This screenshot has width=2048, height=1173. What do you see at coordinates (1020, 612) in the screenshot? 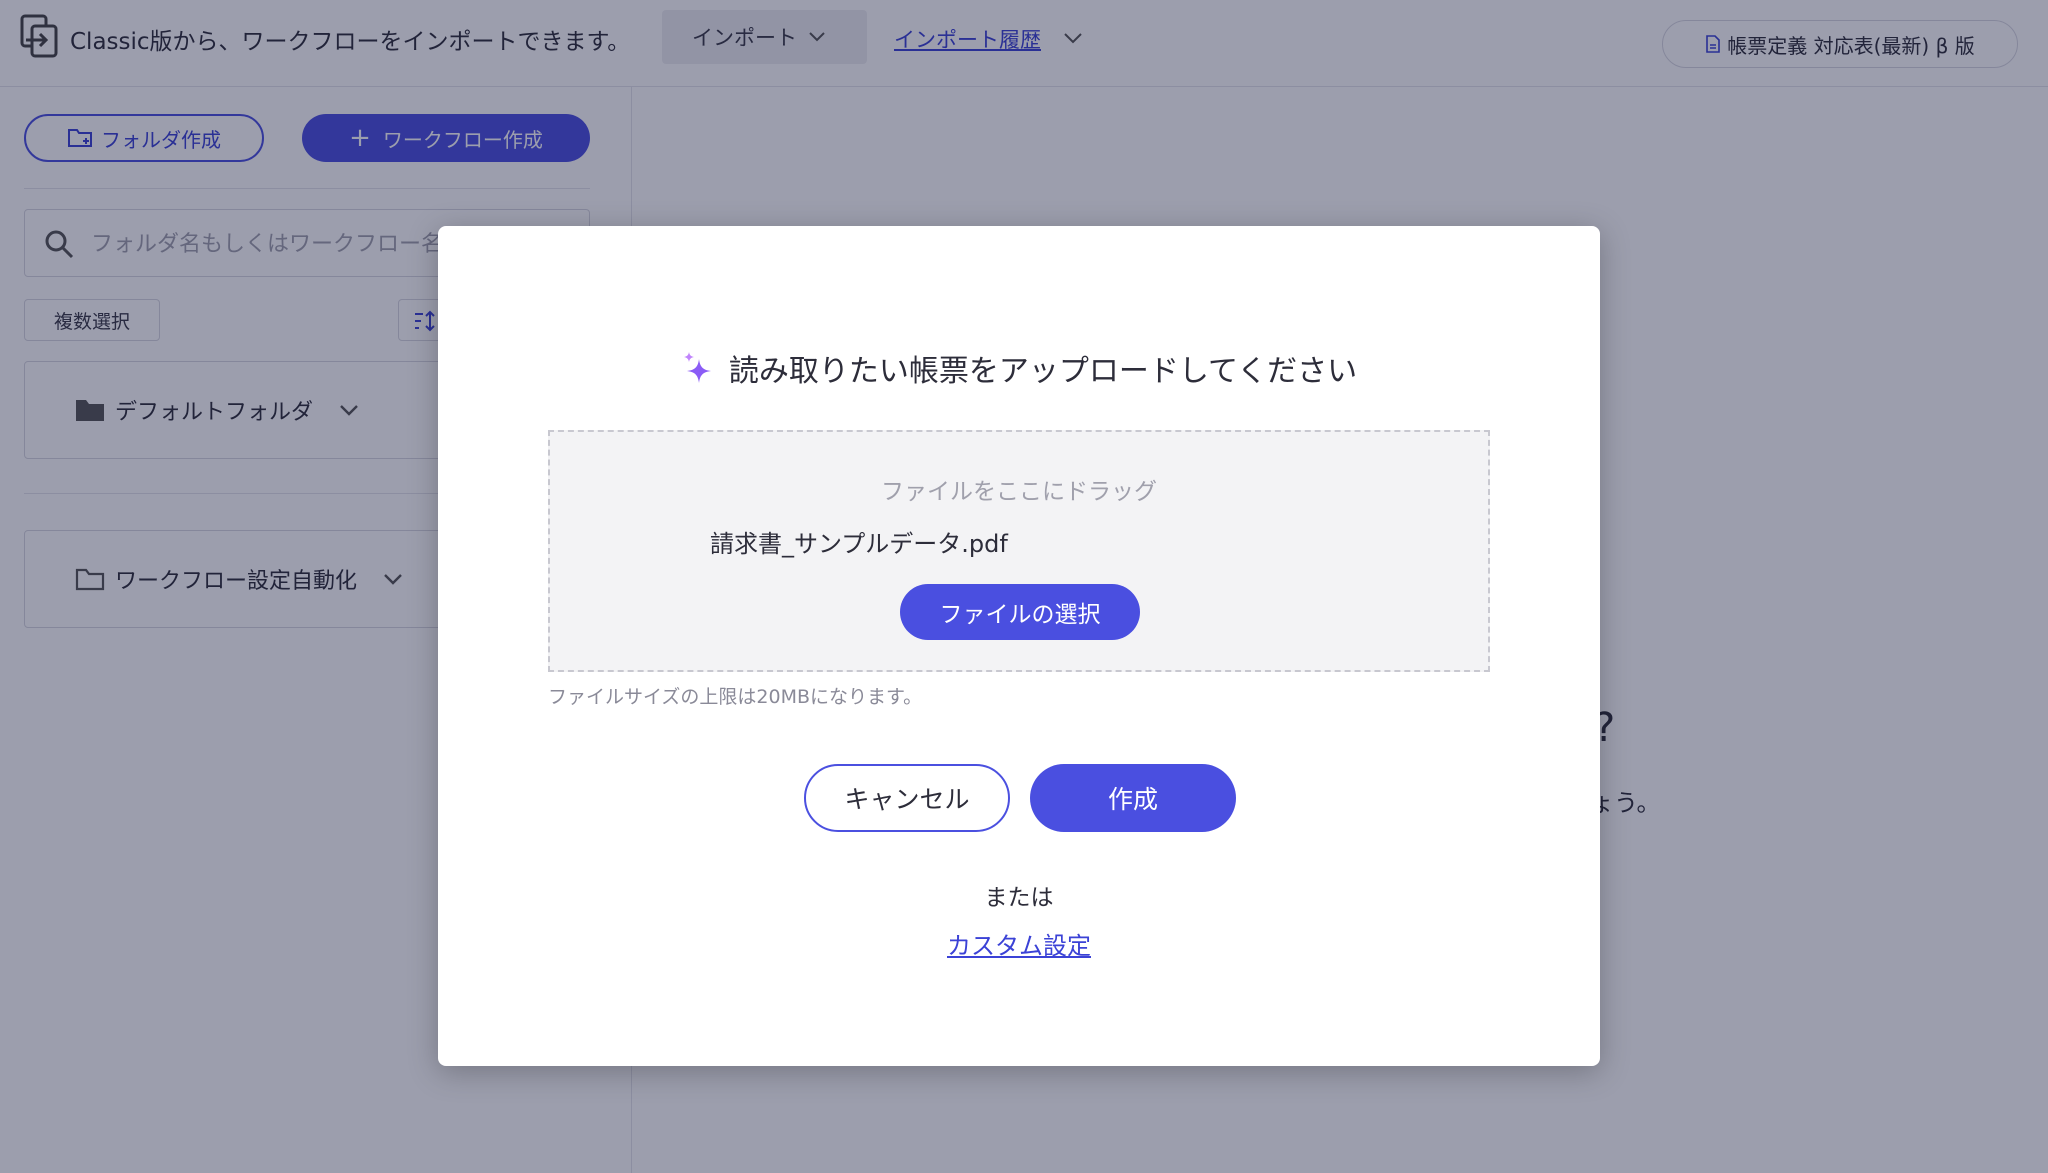
I see `select-file-button: ファイルの選択` at bounding box center [1020, 612].